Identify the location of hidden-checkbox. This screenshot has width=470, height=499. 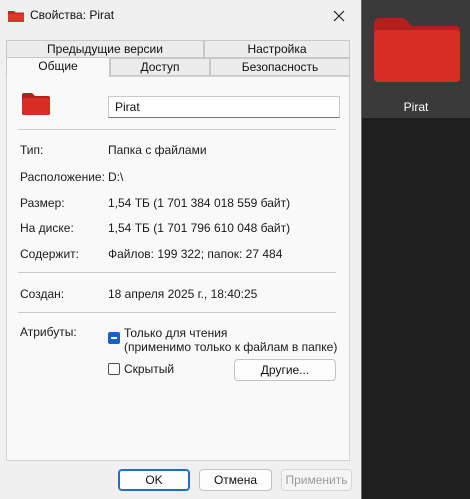
(114, 369).